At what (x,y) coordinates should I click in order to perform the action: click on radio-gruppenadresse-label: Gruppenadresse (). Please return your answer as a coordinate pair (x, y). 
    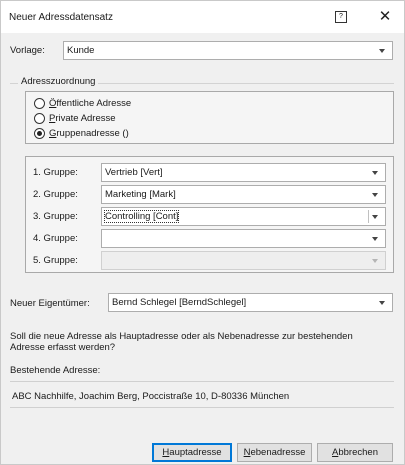
    Looking at the image, I should click on (89, 133).